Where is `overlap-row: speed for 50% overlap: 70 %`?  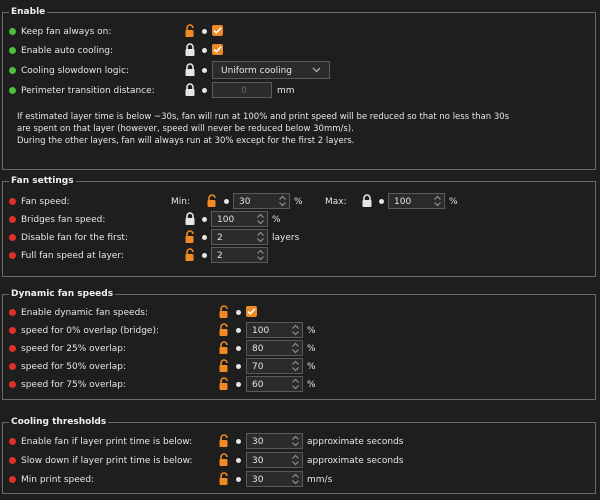
overlap-row: speed for 50% overlap: 70 % is located at coordinates (299, 367).